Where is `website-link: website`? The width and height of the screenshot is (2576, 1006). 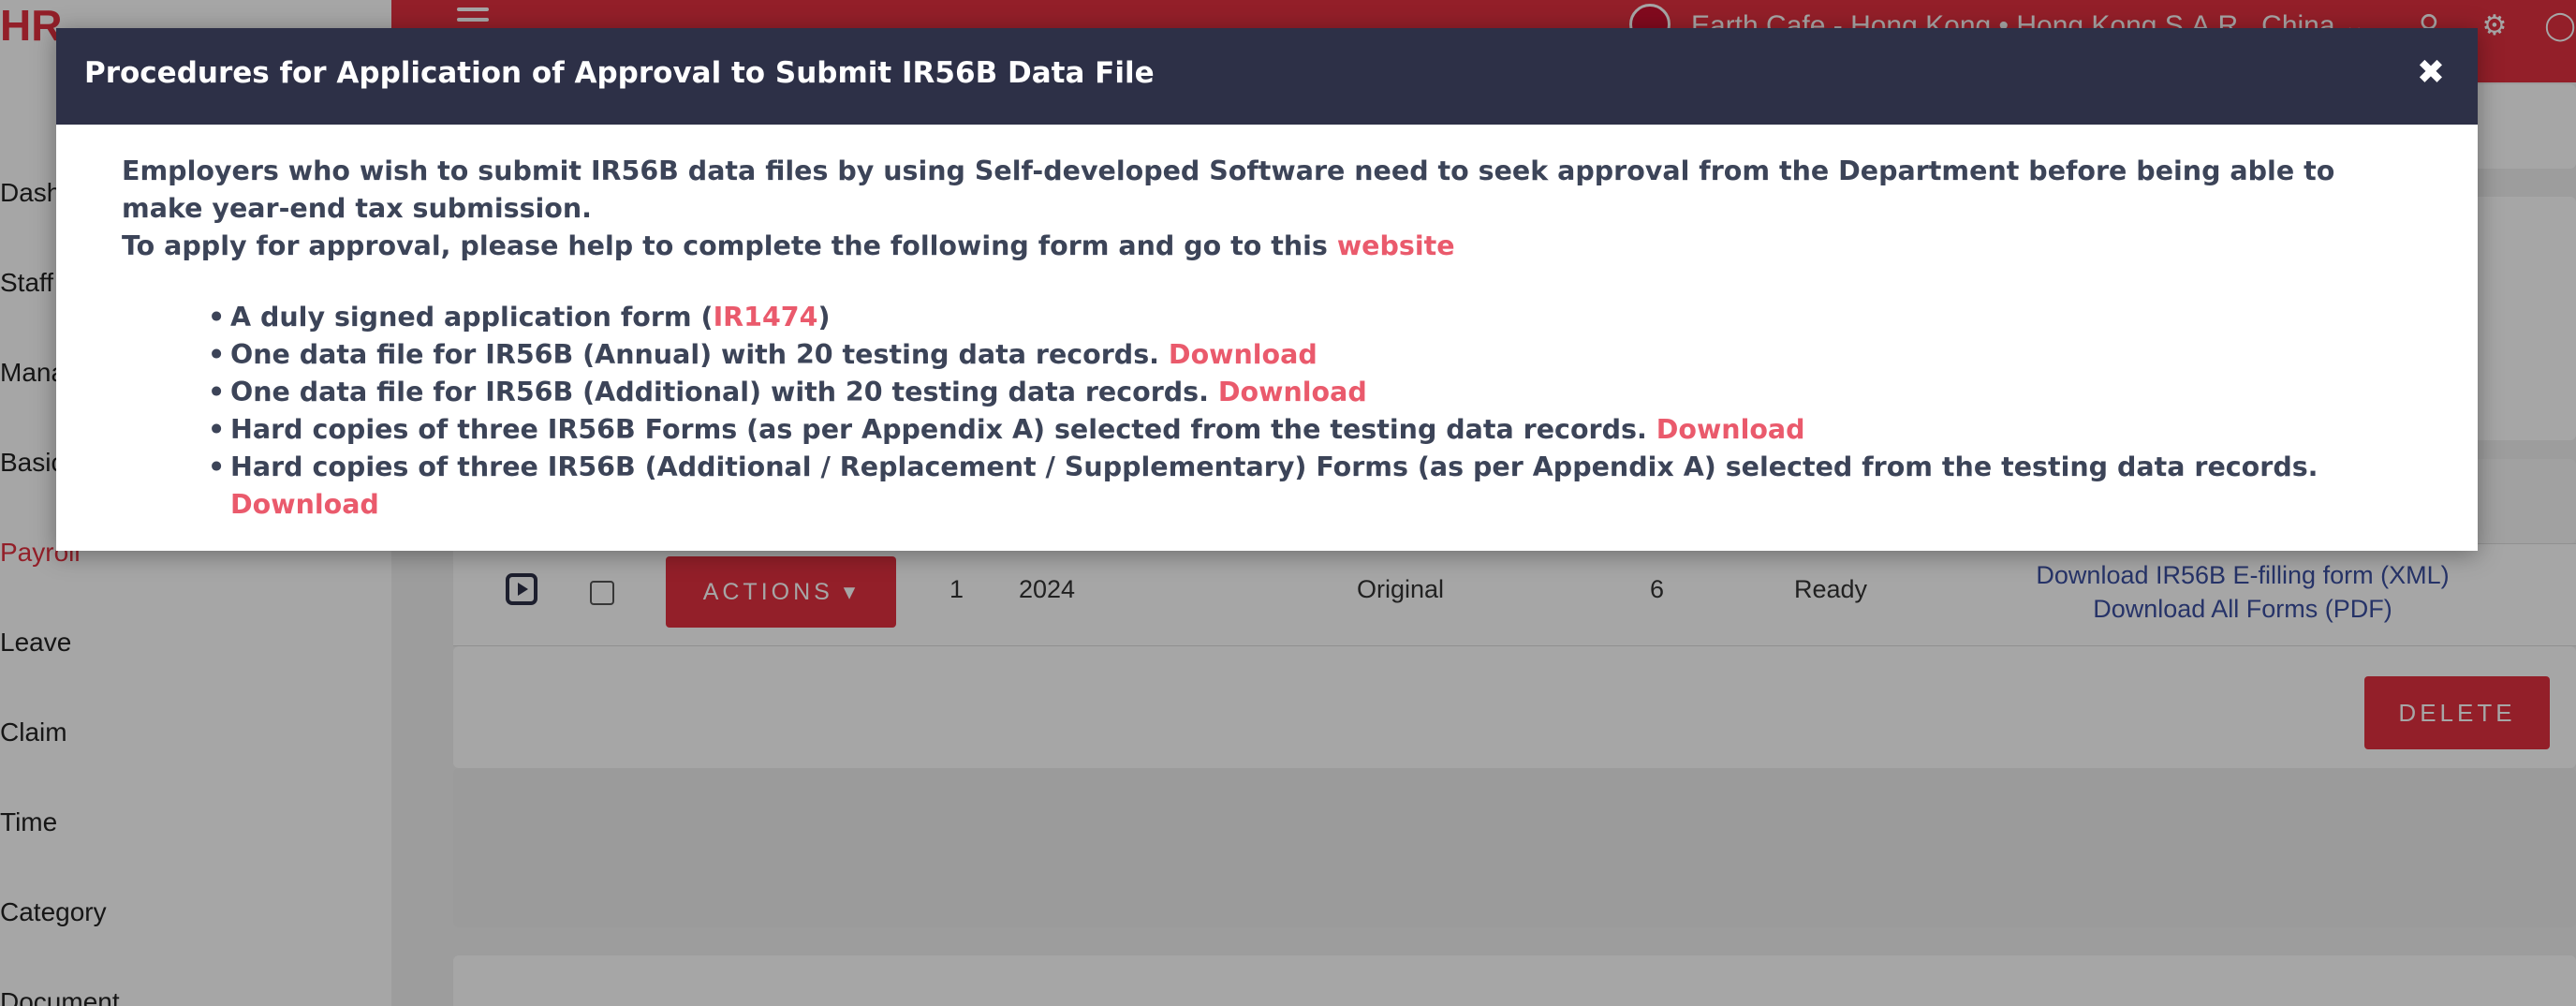
website-link: website is located at coordinates (1396, 245).